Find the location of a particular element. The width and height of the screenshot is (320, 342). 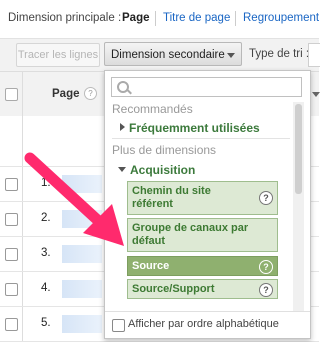

secondary-dimension-label: Dimension secondaire is located at coordinates (168, 55).